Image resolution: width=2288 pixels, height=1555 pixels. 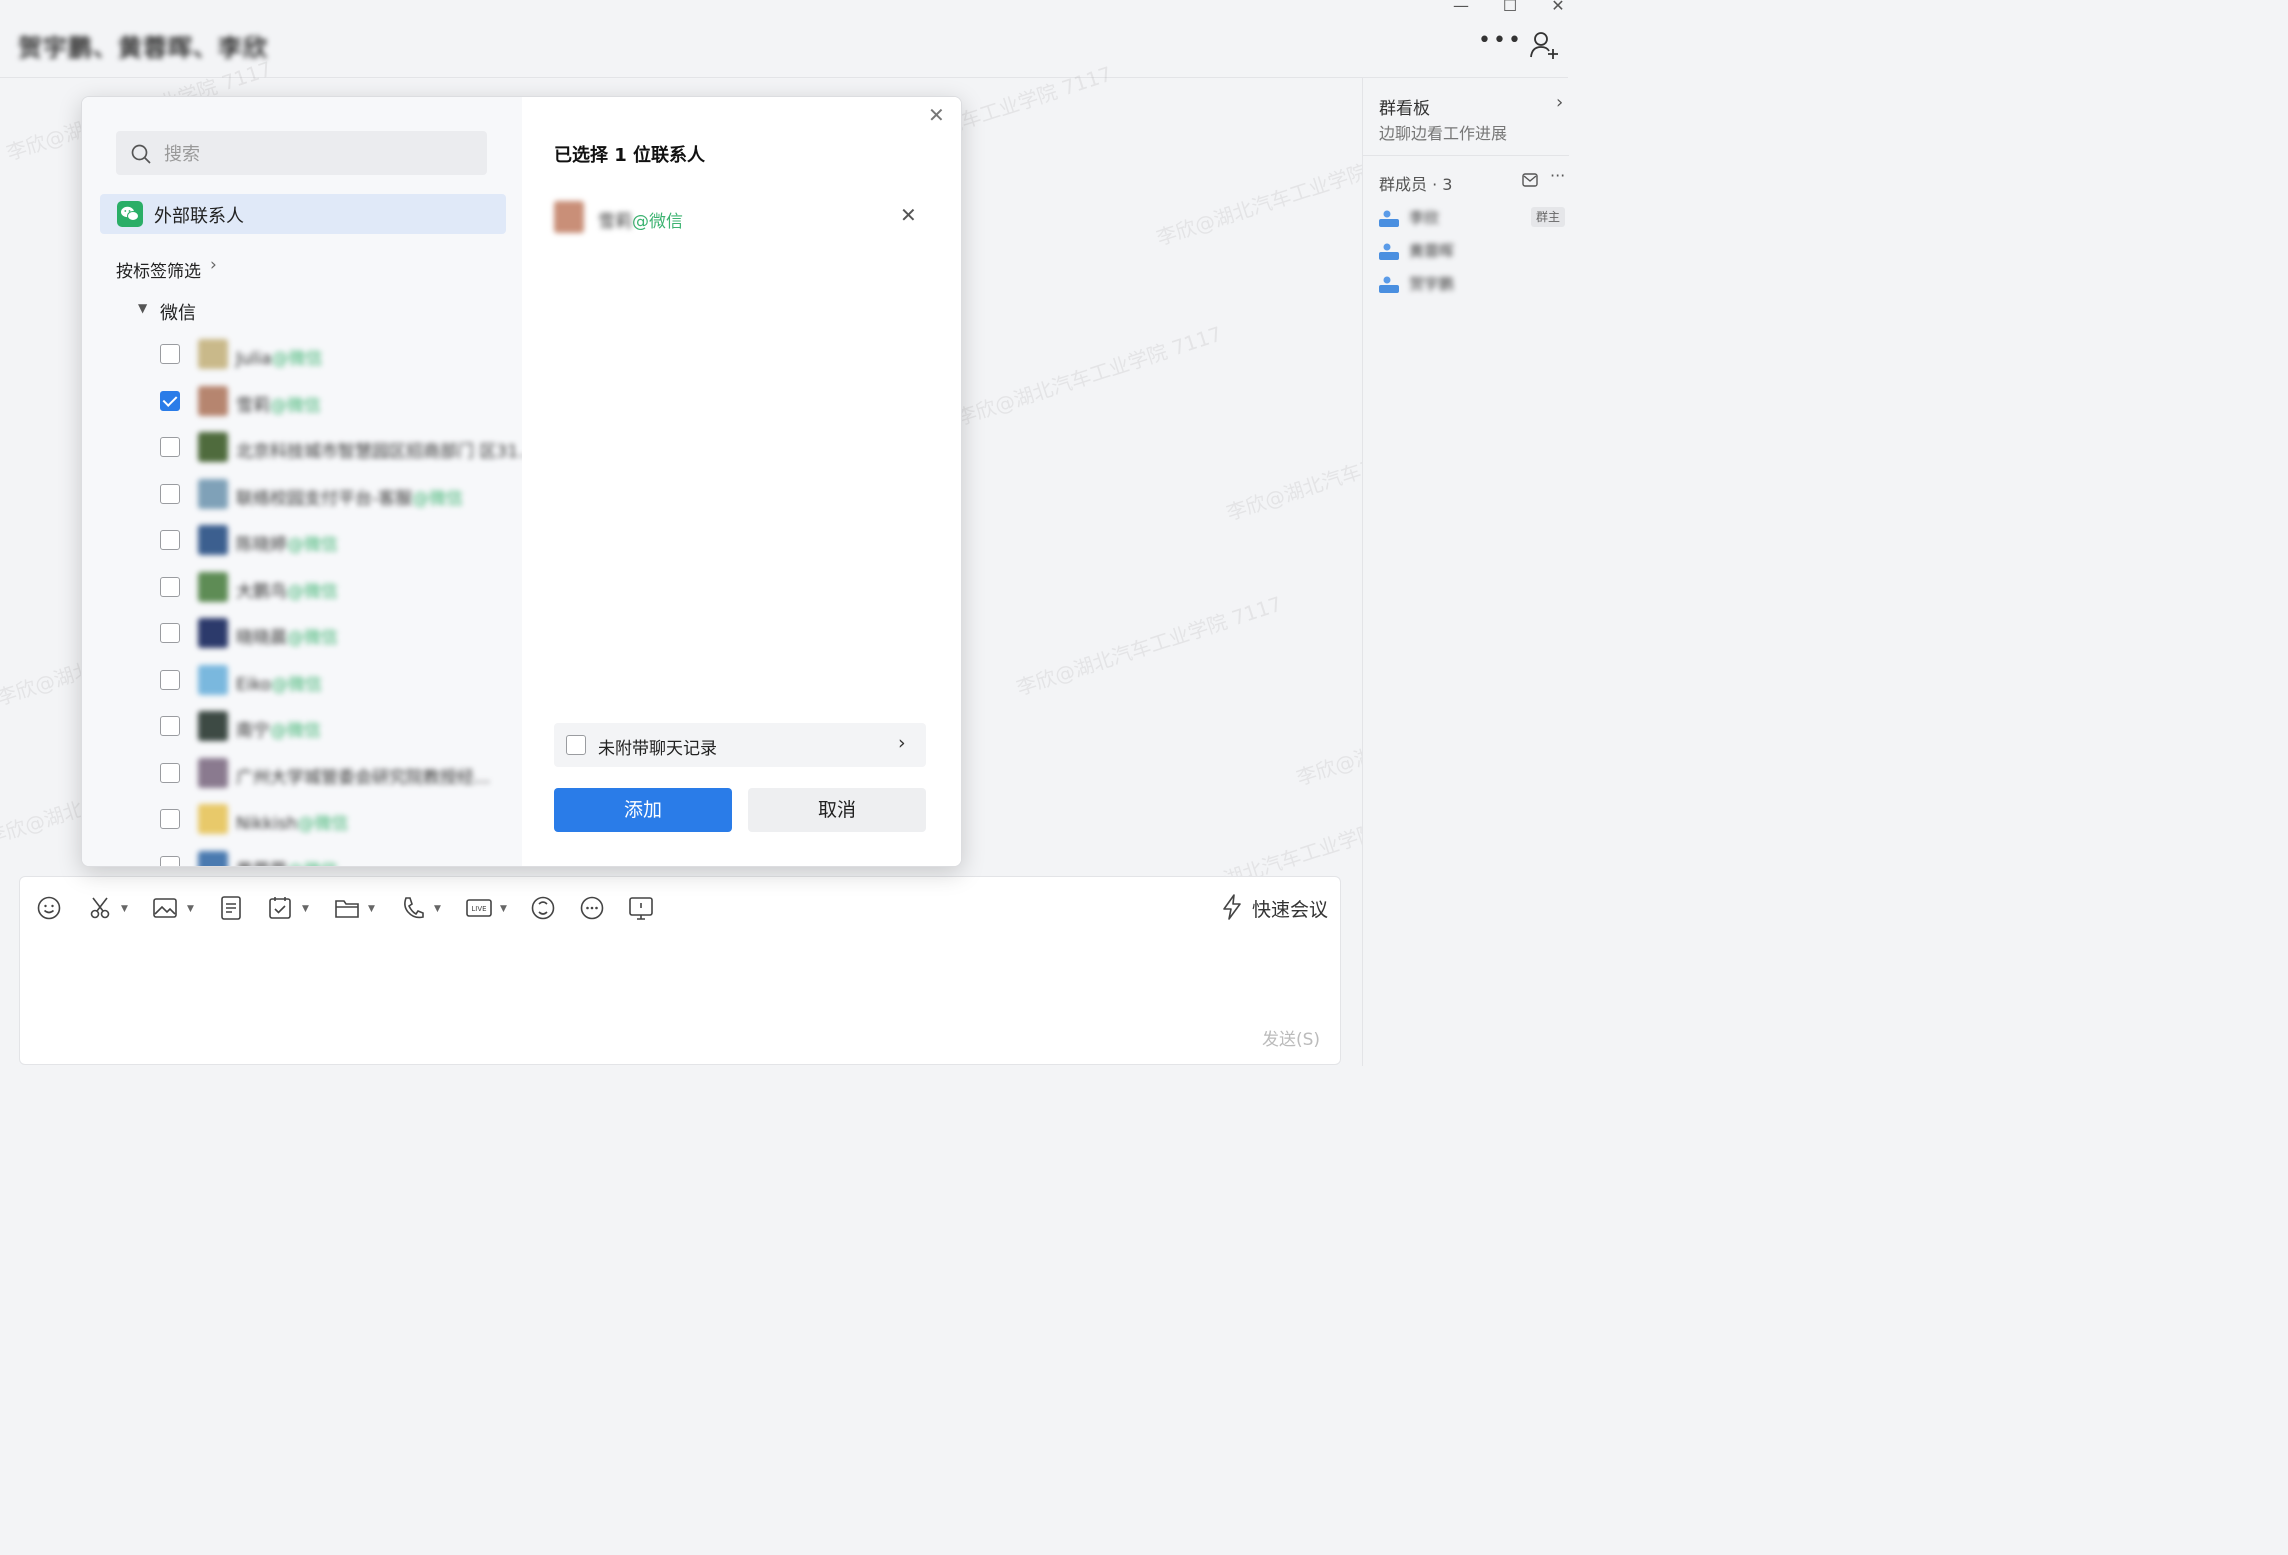 What do you see at coordinates (1557, 175) in the screenshot?
I see `more-icon: ···` at bounding box center [1557, 175].